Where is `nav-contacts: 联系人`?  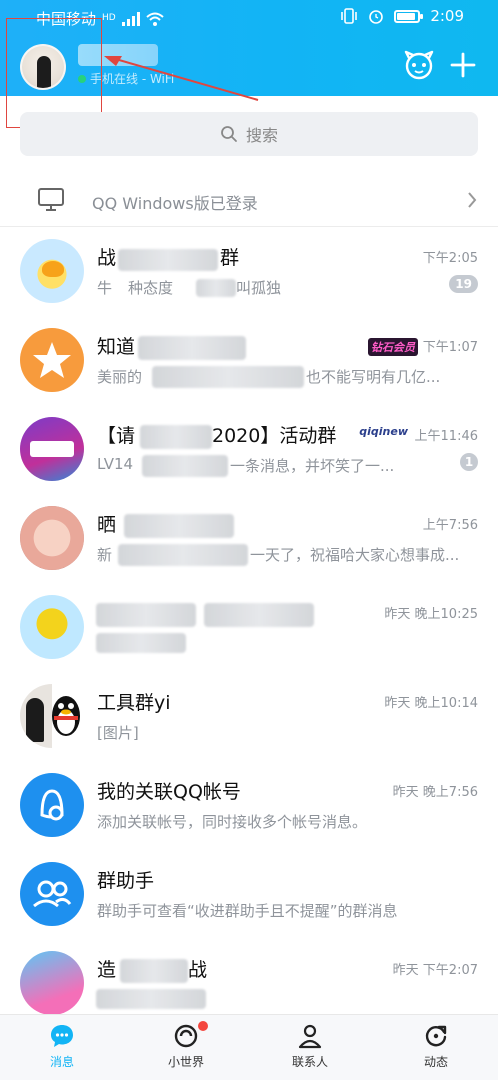 nav-contacts: 联系人 is located at coordinates (310, 1051).